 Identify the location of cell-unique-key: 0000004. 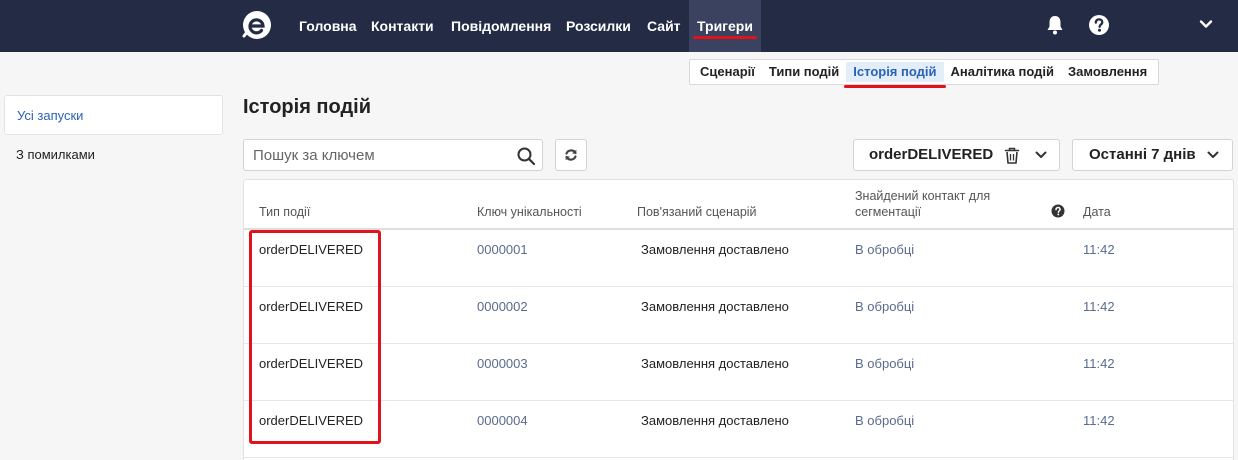
(502, 420).